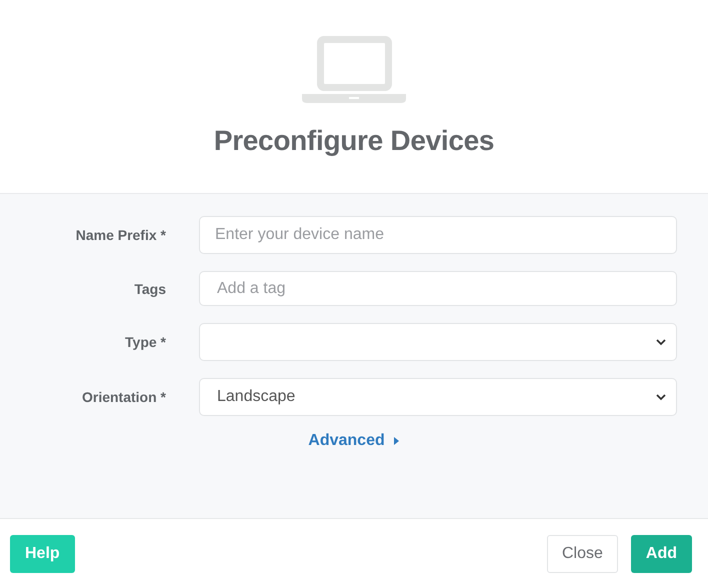  I want to click on advanced-link: Advanced, so click(354, 441).